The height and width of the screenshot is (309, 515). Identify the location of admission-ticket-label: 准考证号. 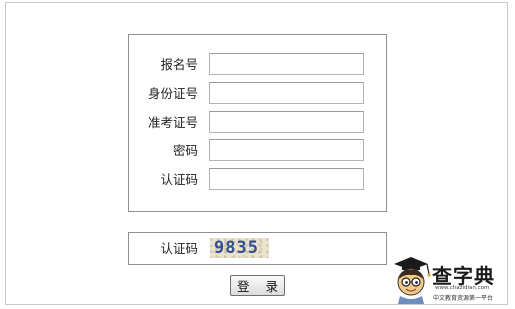
(172, 122).